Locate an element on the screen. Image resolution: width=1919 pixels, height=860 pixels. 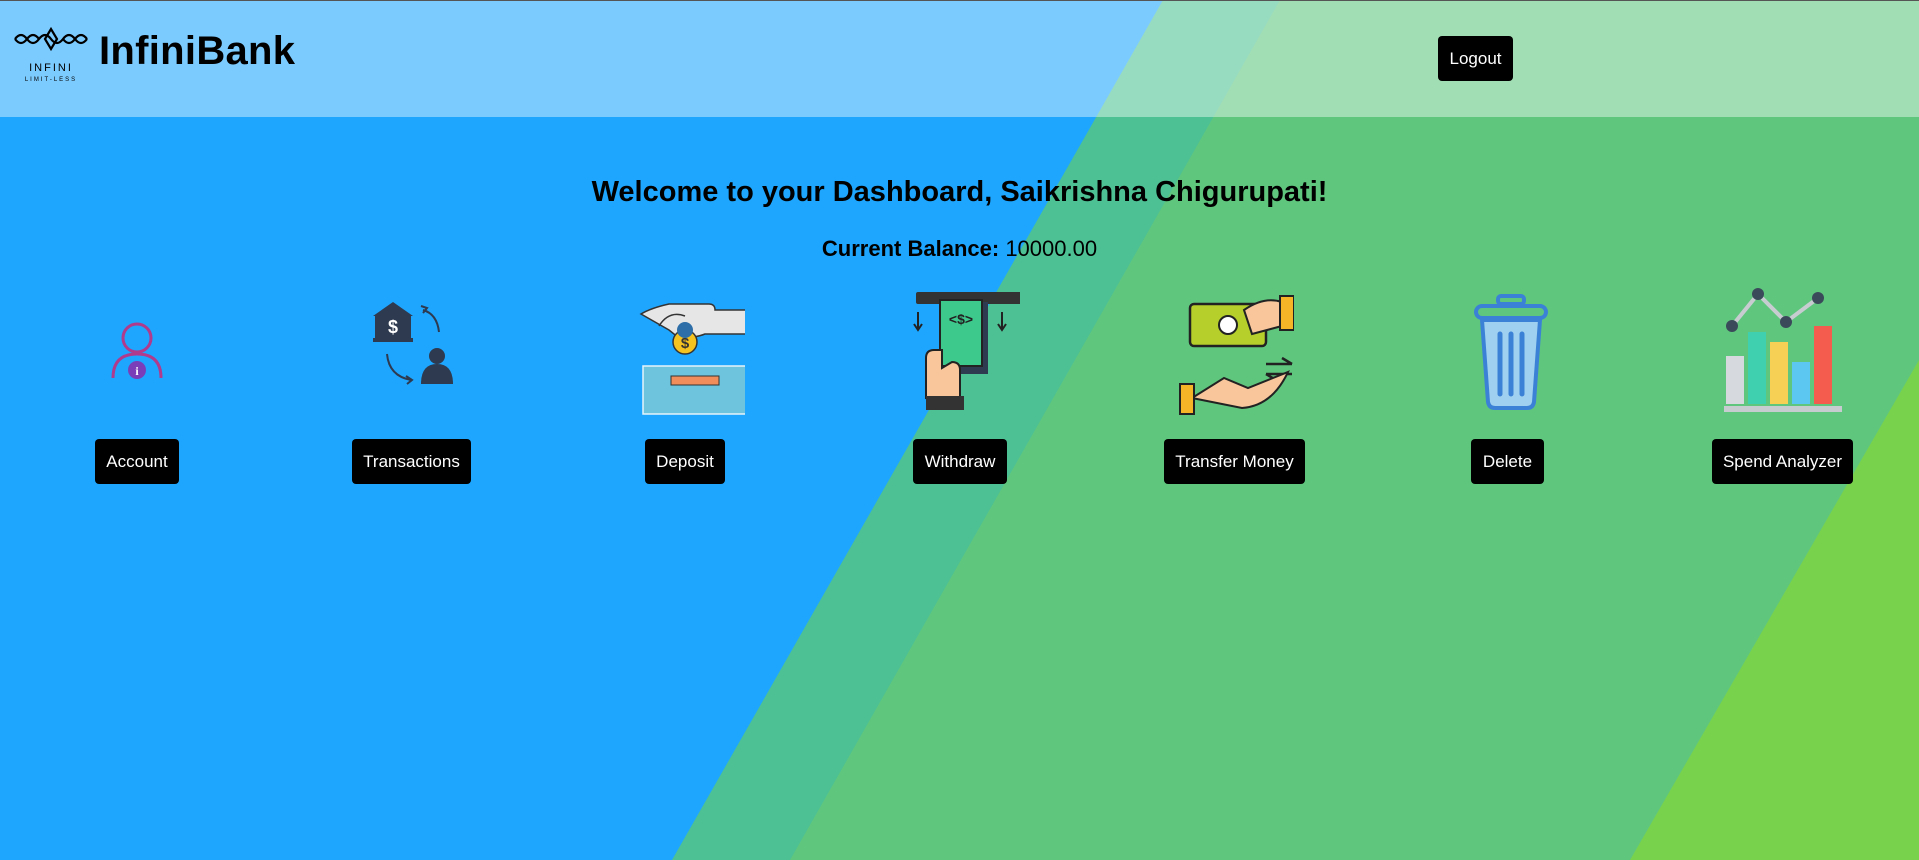
deposit-tile: $ Deposit is located at coordinates (685, 386).